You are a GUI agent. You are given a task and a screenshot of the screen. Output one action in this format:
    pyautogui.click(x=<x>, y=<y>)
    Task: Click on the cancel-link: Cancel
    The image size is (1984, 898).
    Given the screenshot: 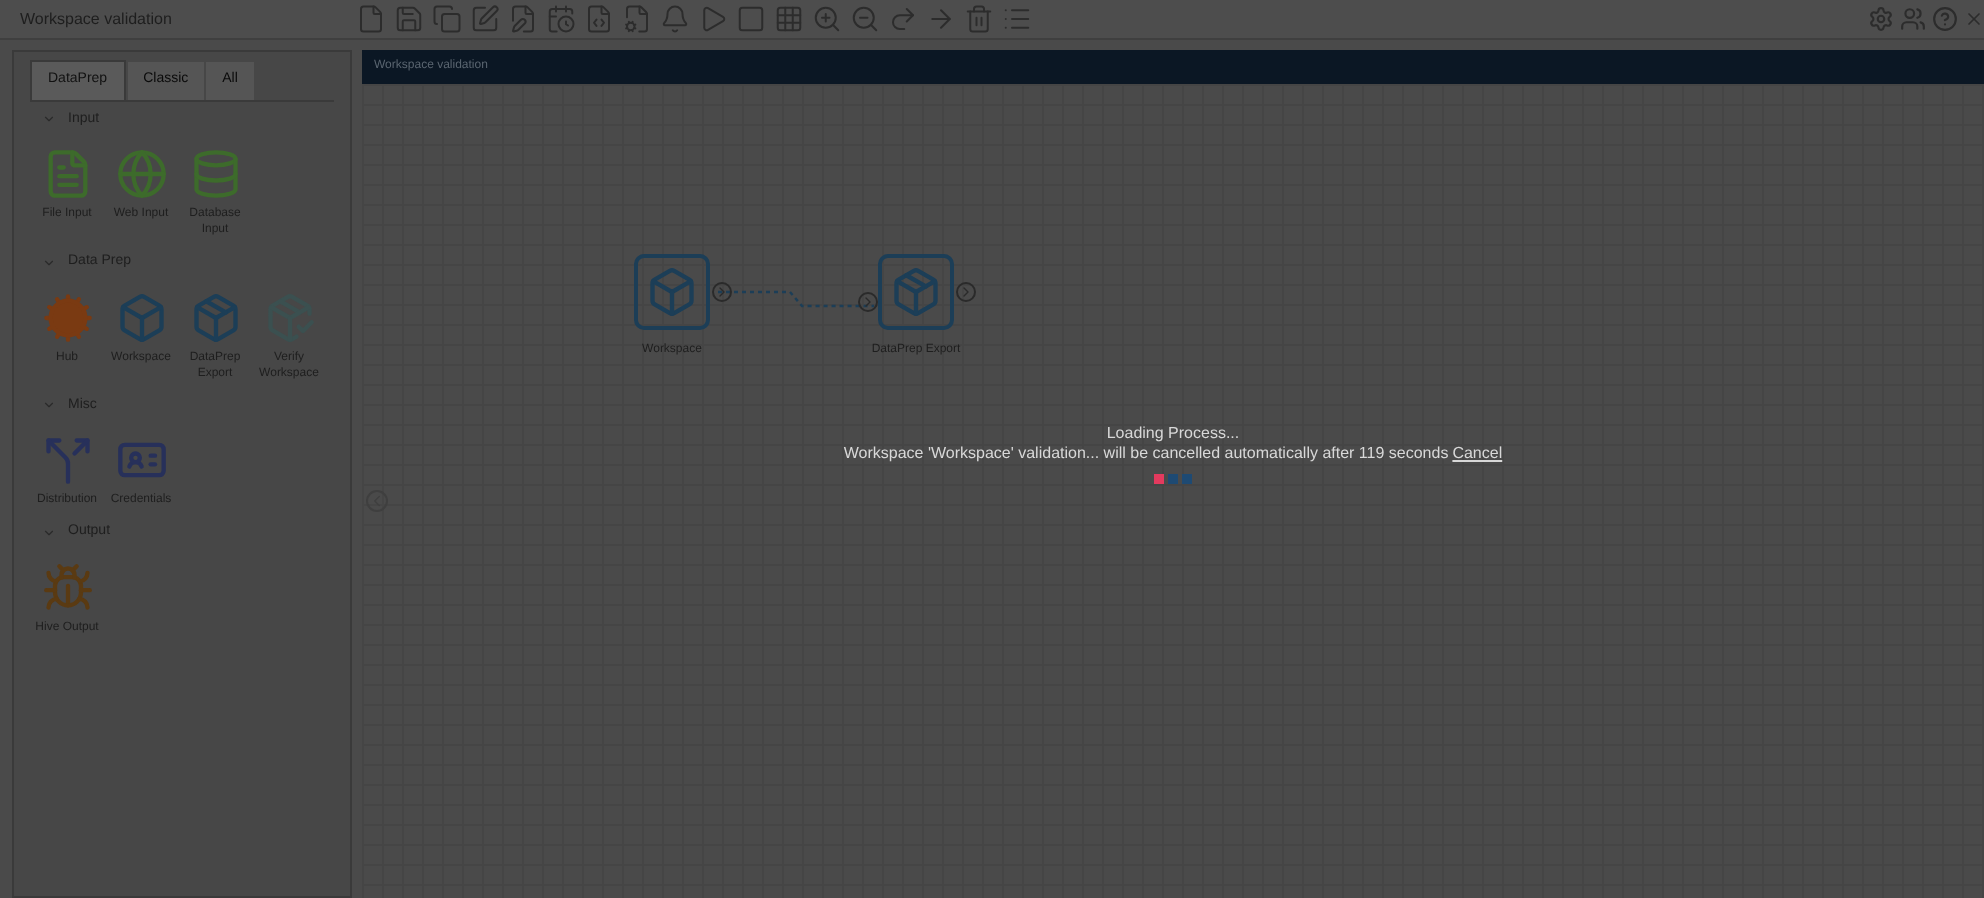 What is the action you would take?
    pyautogui.click(x=1477, y=454)
    